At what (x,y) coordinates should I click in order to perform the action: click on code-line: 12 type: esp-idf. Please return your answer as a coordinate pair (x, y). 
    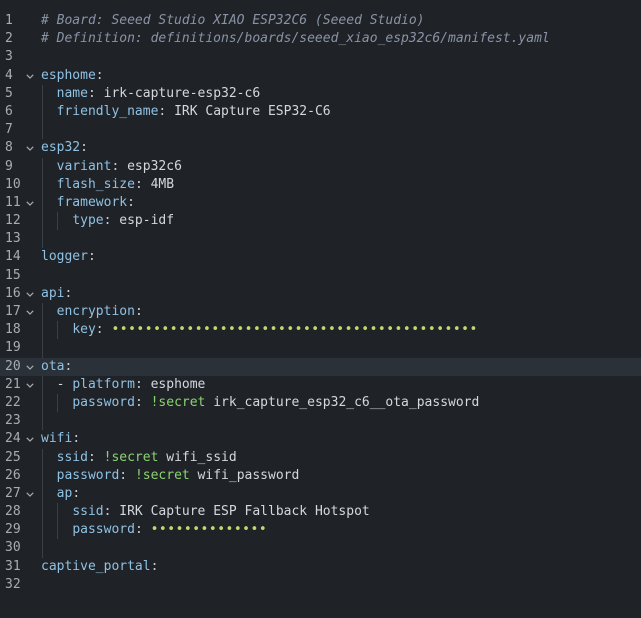
    Looking at the image, I should click on (320, 221).